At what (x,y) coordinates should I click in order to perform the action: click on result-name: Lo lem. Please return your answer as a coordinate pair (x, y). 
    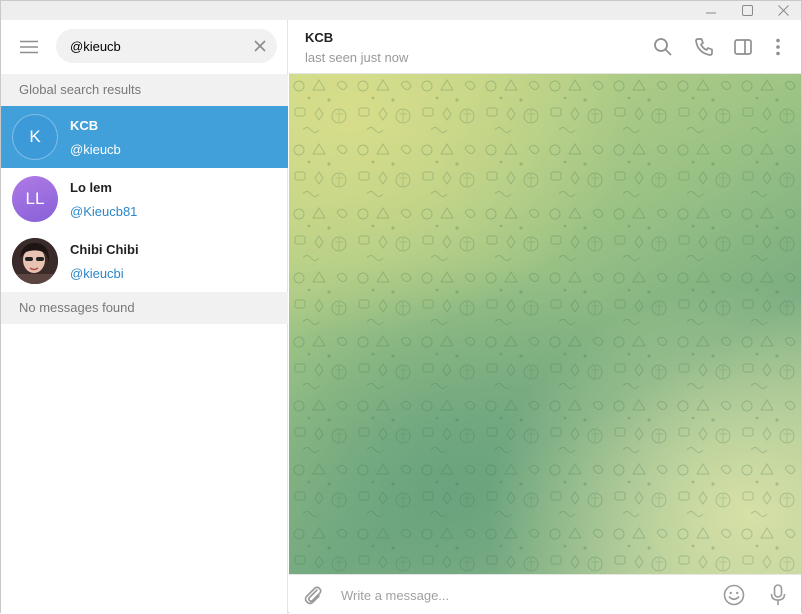
    Looking at the image, I should click on (91, 187).